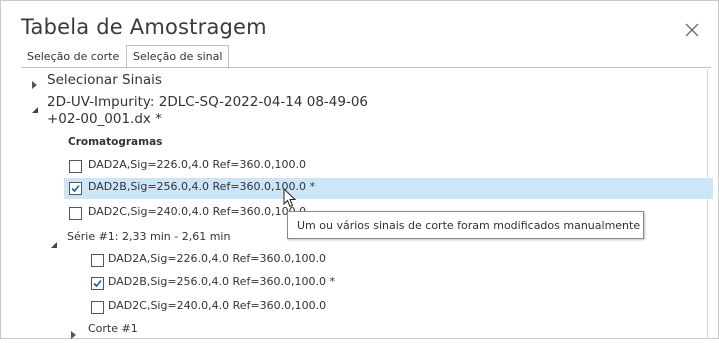 This screenshot has width=719, height=343. I want to click on mouse-pointer-icon, so click(290, 199).